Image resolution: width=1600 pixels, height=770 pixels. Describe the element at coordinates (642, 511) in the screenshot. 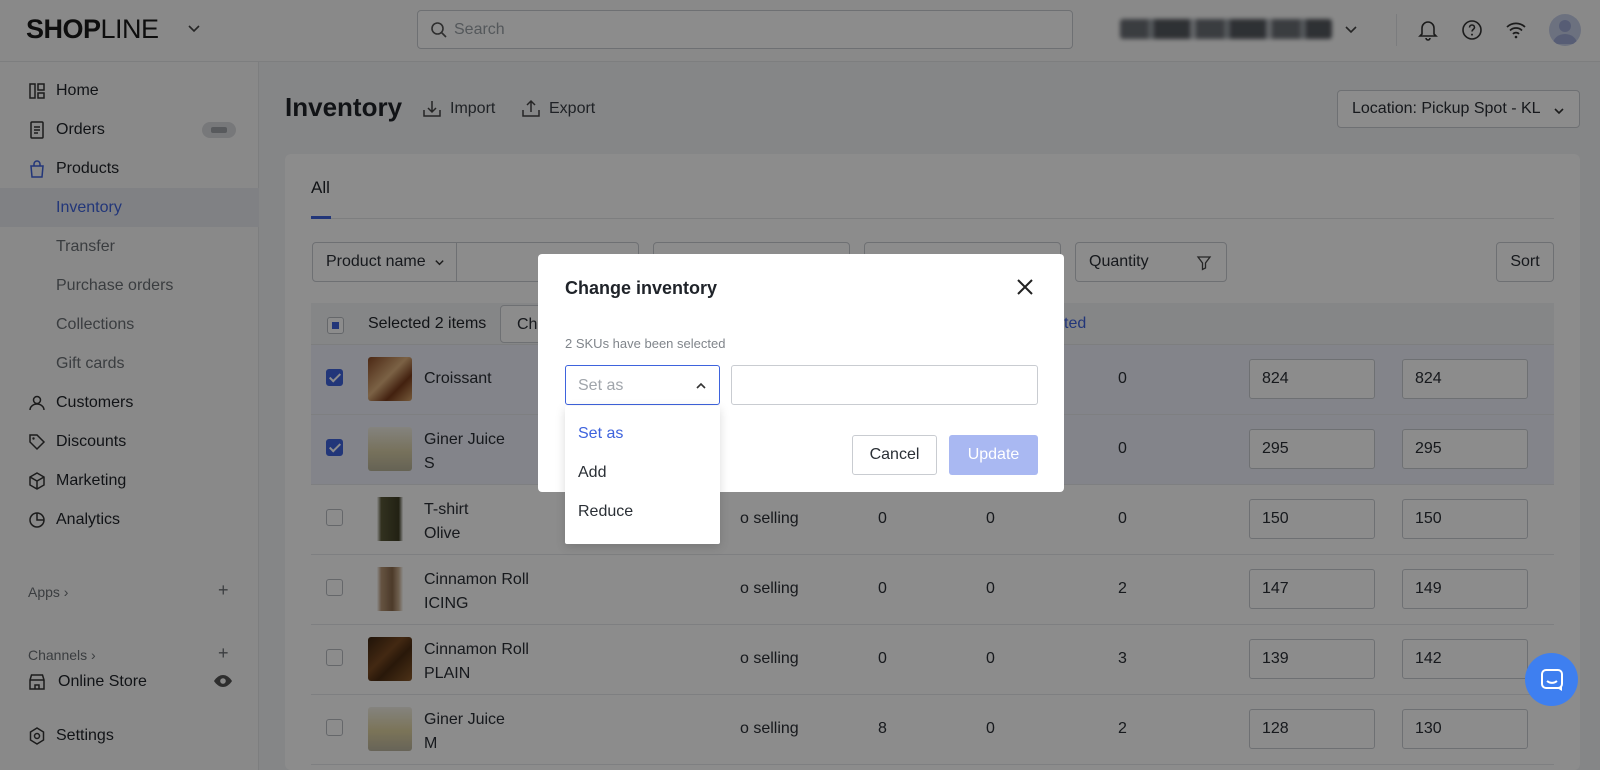

I see `option-reduce: Reduce` at that location.